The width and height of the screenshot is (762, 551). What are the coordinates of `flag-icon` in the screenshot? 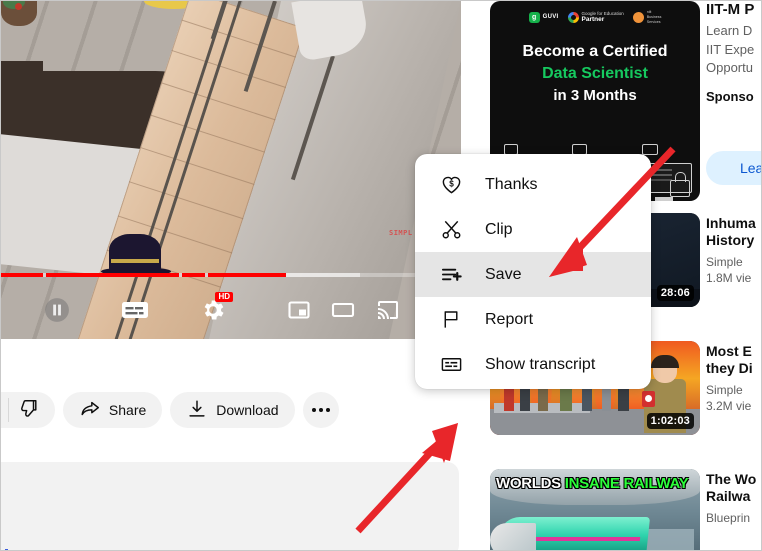 It's located at (451, 320).